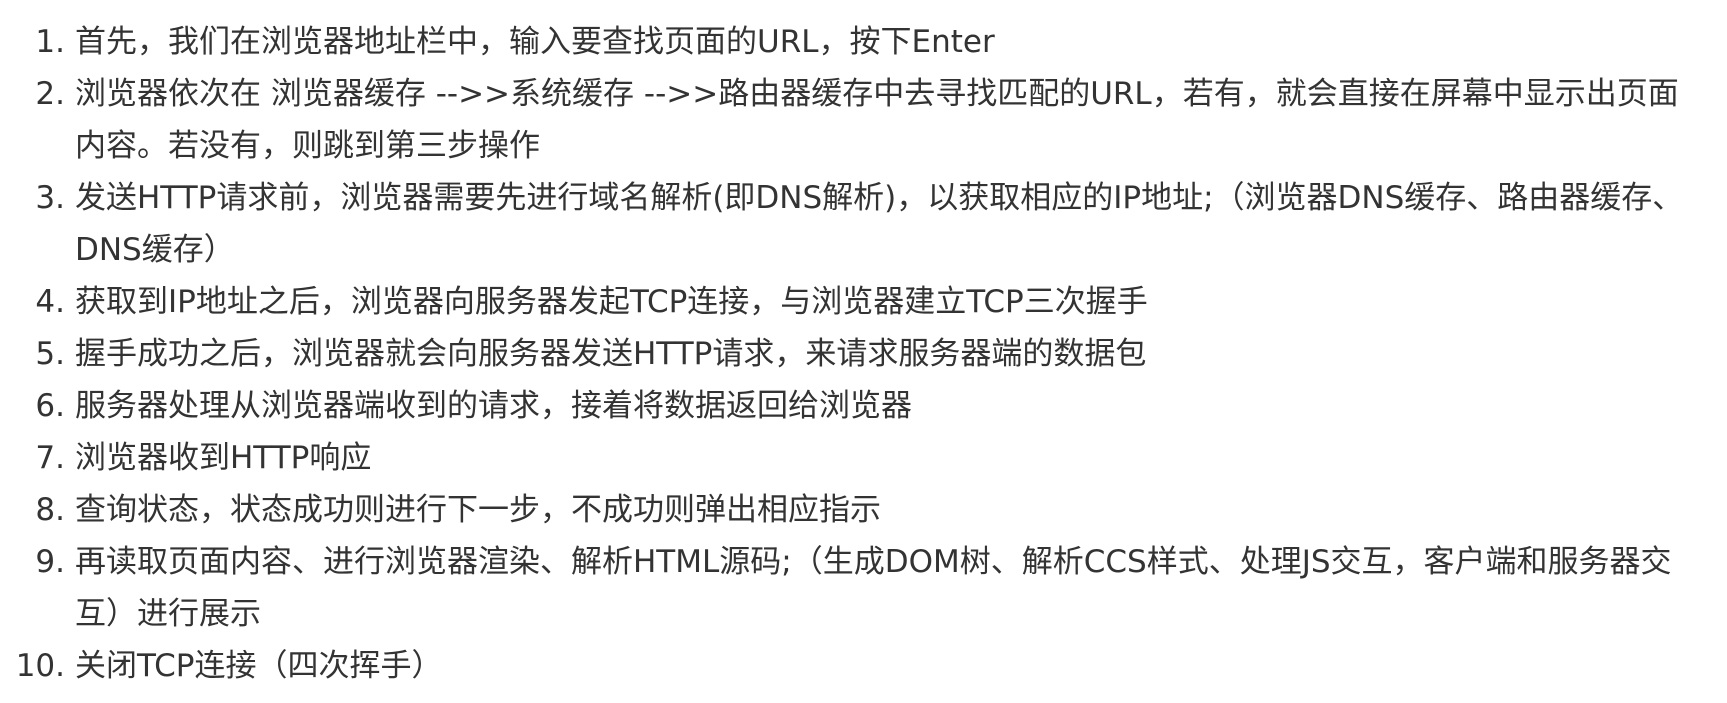  What do you see at coordinates (50, 302) in the screenshot?
I see `step-number: 4.` at bounding box center [50, 302].